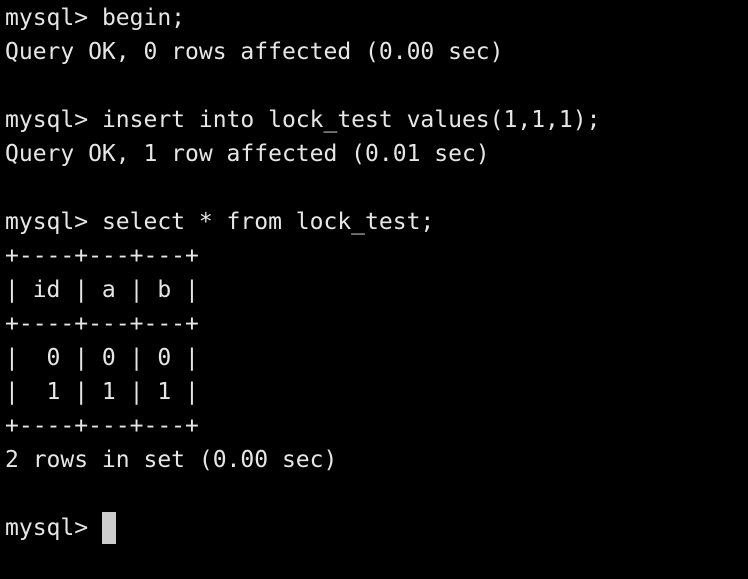 The width and height of the screenshot is (748, 579). What do you see at coordinates (143, 18) in the screenshot?
I see `command-text: begin;` at bounding box center [143, 18].